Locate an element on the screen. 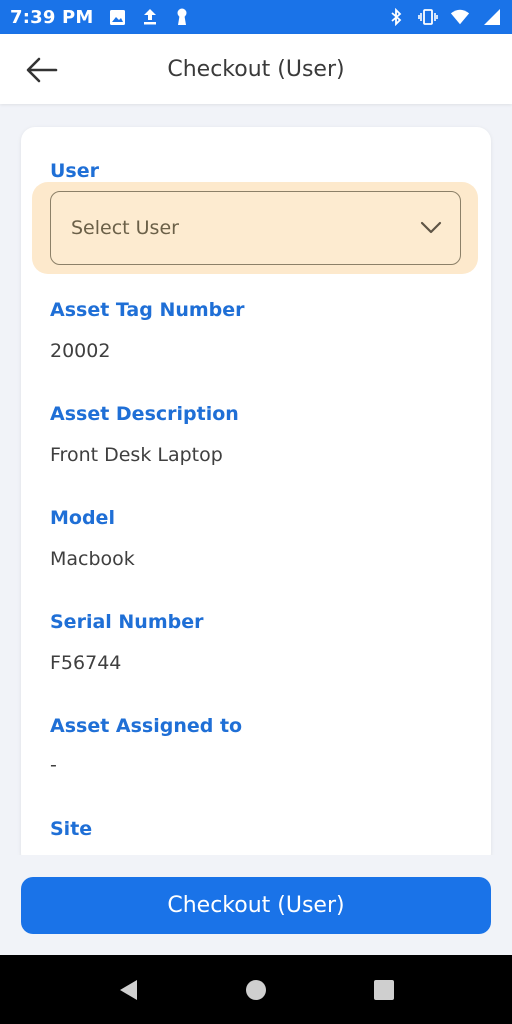 This screenshot has width=512, height=1024. triangle-back-icon is located at coordinates (128, 990).